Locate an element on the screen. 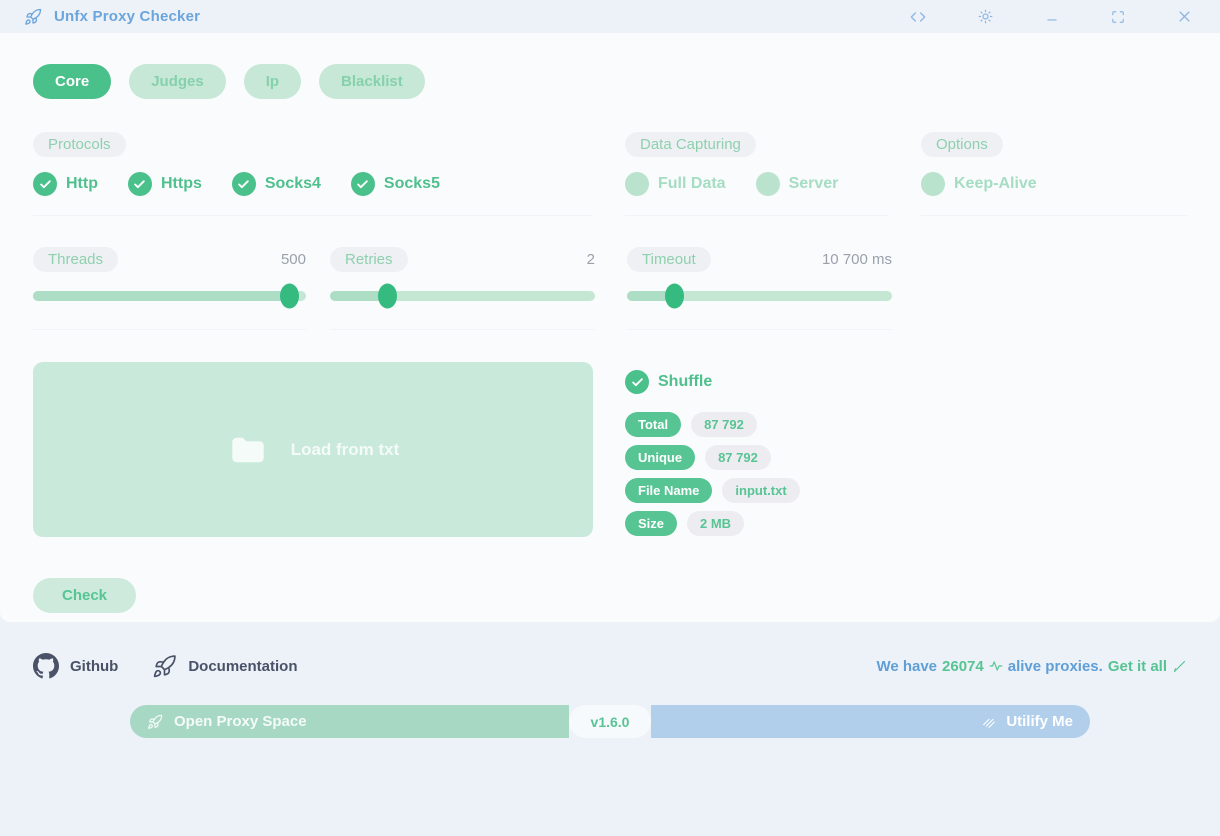 Image resolution: width=1220 pixels, height=836 pixels. timeout-slider-thumb is located at coordinates (674, 296).